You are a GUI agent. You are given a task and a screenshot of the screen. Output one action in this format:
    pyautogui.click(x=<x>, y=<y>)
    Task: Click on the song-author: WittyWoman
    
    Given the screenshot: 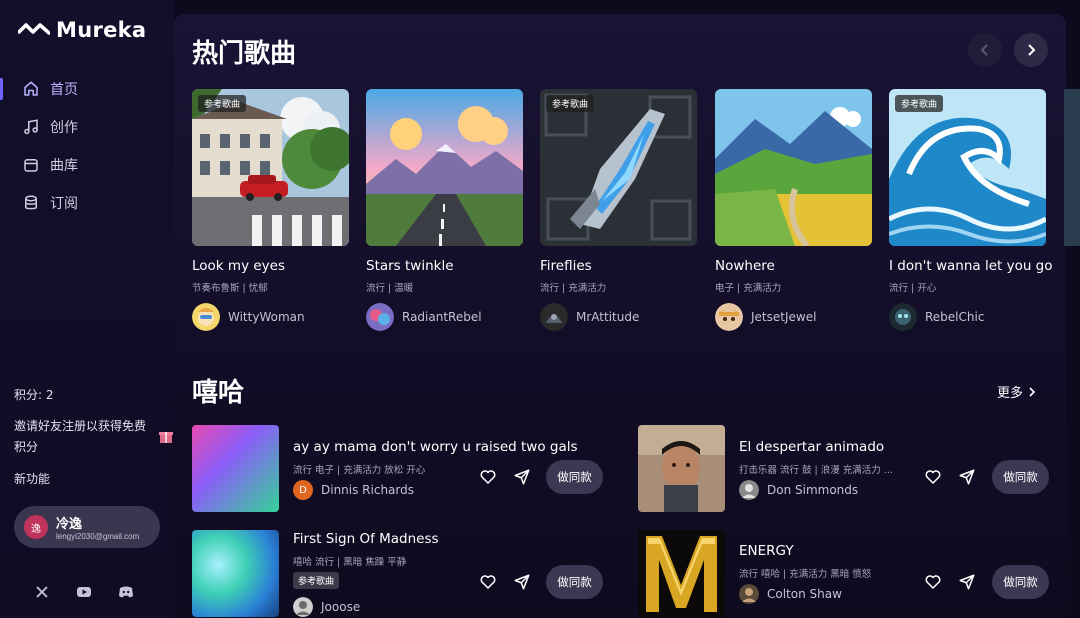 What is the action you would take?
    pyautogui.click(x=270, y=317)
    